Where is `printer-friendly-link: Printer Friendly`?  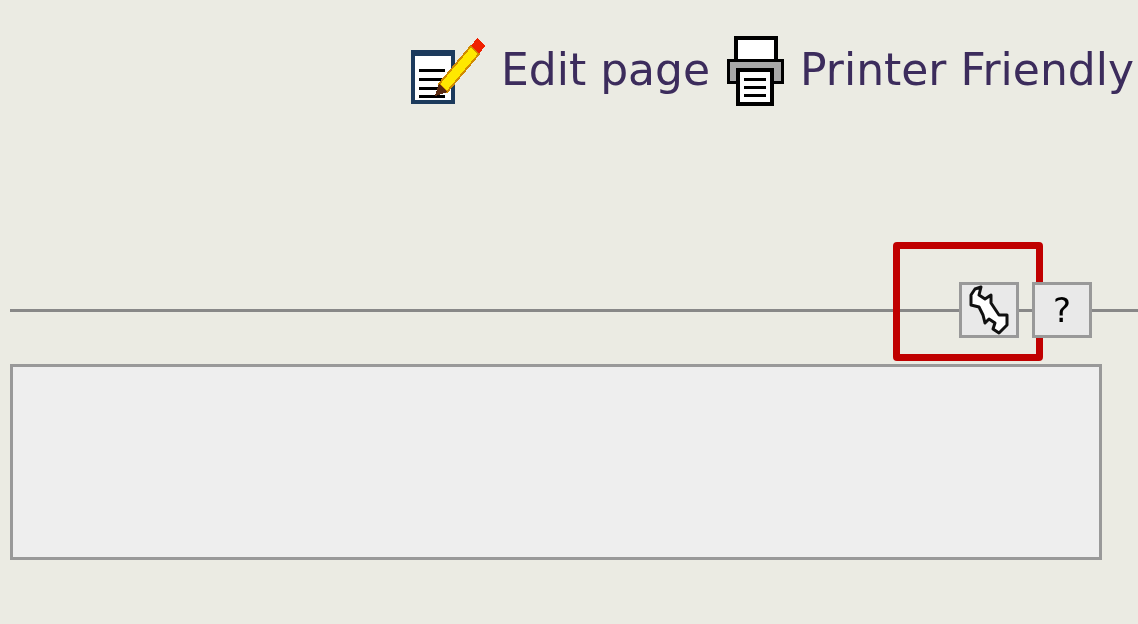 printer-friendly-link: Printer Friendly is located at coordinates (930, 70).